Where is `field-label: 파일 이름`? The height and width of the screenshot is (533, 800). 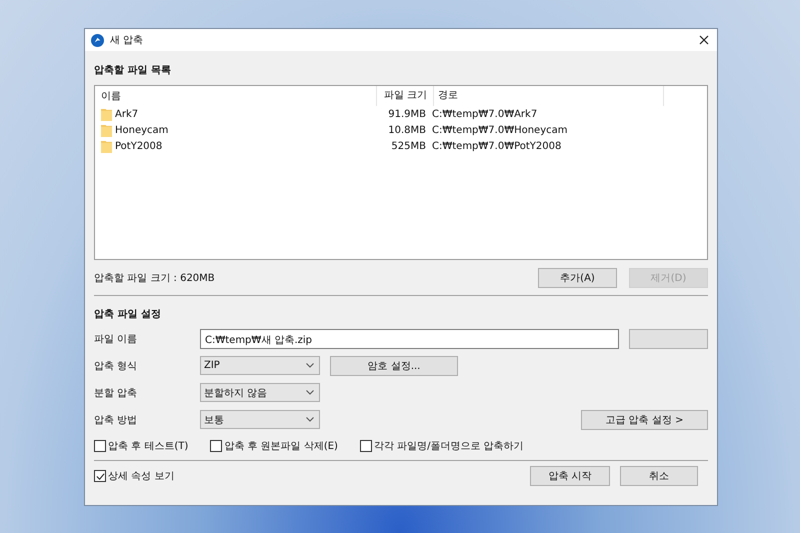 field-label: 파일 이름 is located at coordinates (116, 339).